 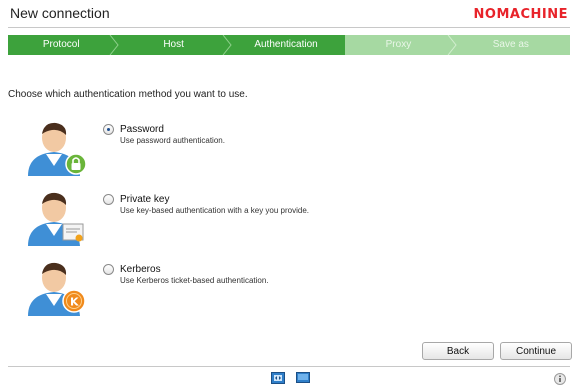 I want to click on option-password: Password Use password authentication., so click(x=290, y=149).